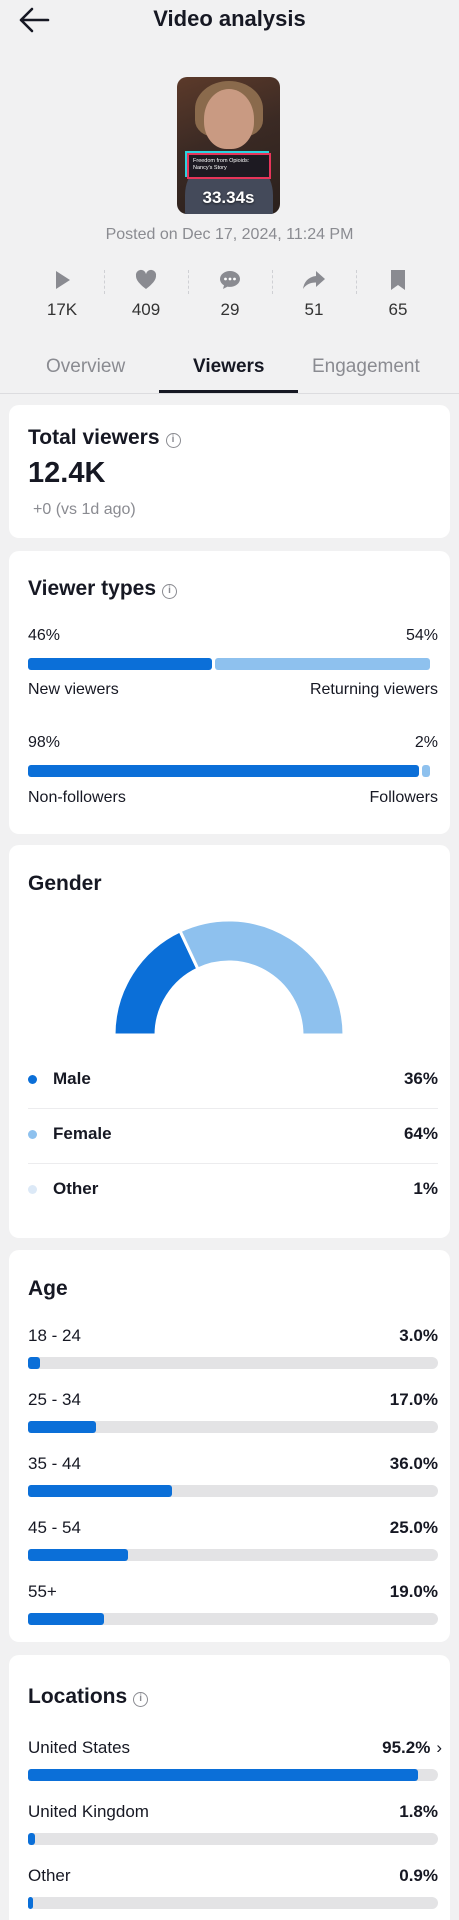 This screenshot has height=1920, width=459. What do you see at coordinates (228, 367) in the screenshot?
I see `tab-viewers: Viewers` at bounding box center [228, 367].